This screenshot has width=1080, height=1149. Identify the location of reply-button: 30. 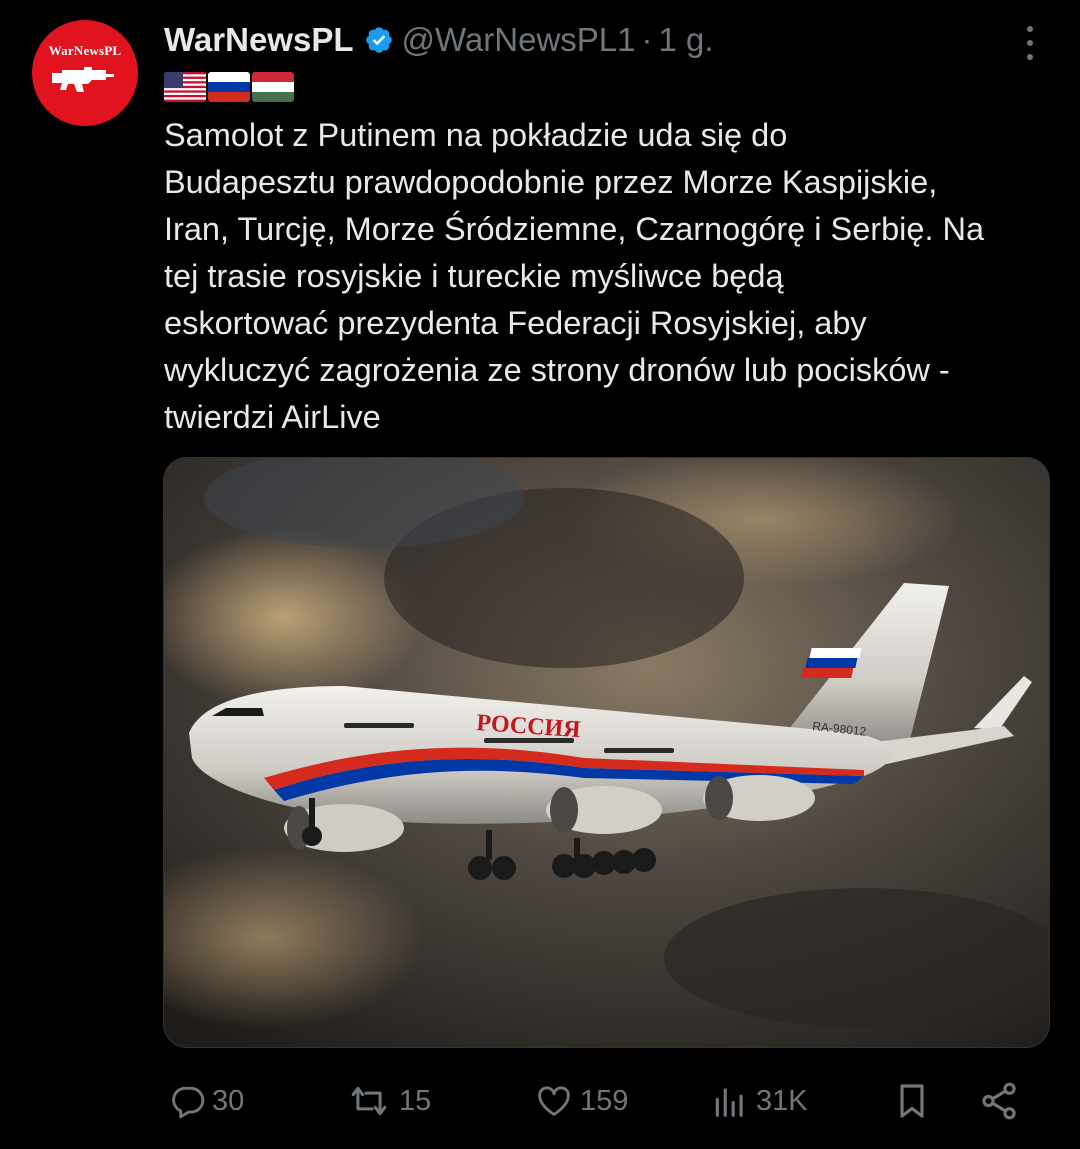
(206, 1101).